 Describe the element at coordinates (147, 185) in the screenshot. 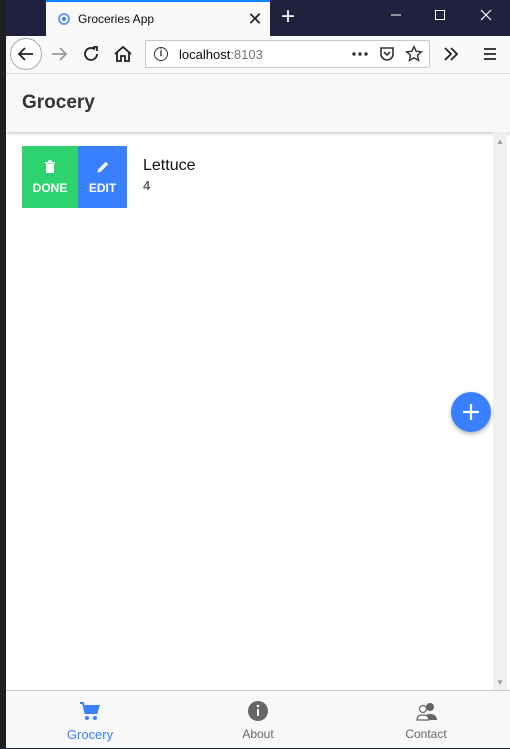

I see `item-quantity: 4` at that location.